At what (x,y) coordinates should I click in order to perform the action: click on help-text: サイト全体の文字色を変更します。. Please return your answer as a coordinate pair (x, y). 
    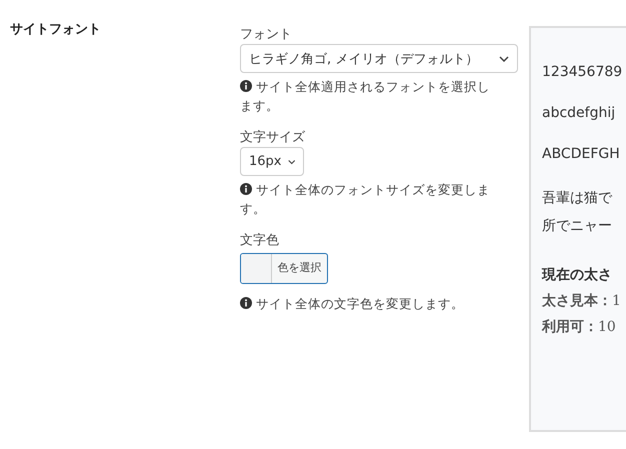
    Looking at the image, I should click on (371, 303).